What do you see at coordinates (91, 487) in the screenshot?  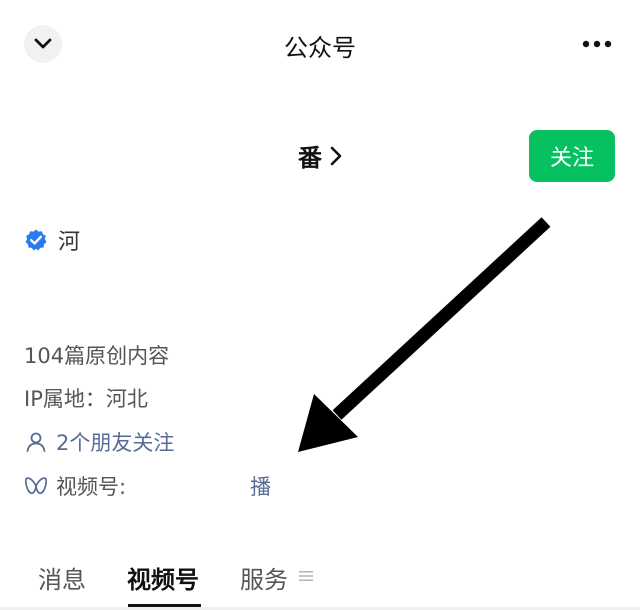 I see `channels-label: 视频号:` at bounding box center [91, 487].